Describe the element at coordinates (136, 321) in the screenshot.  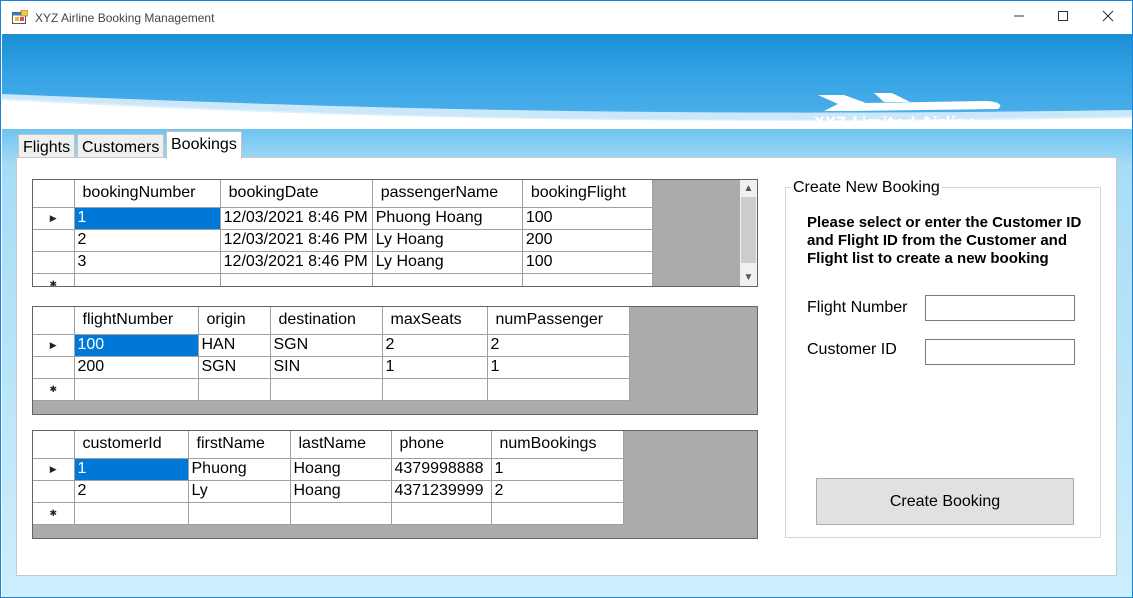
I see `flights-column-header: flightNumber` at that location.